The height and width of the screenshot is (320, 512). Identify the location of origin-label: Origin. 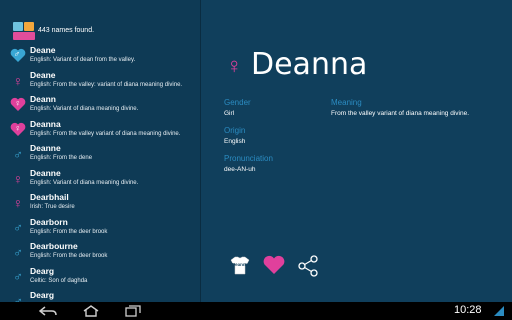
(235, 130).